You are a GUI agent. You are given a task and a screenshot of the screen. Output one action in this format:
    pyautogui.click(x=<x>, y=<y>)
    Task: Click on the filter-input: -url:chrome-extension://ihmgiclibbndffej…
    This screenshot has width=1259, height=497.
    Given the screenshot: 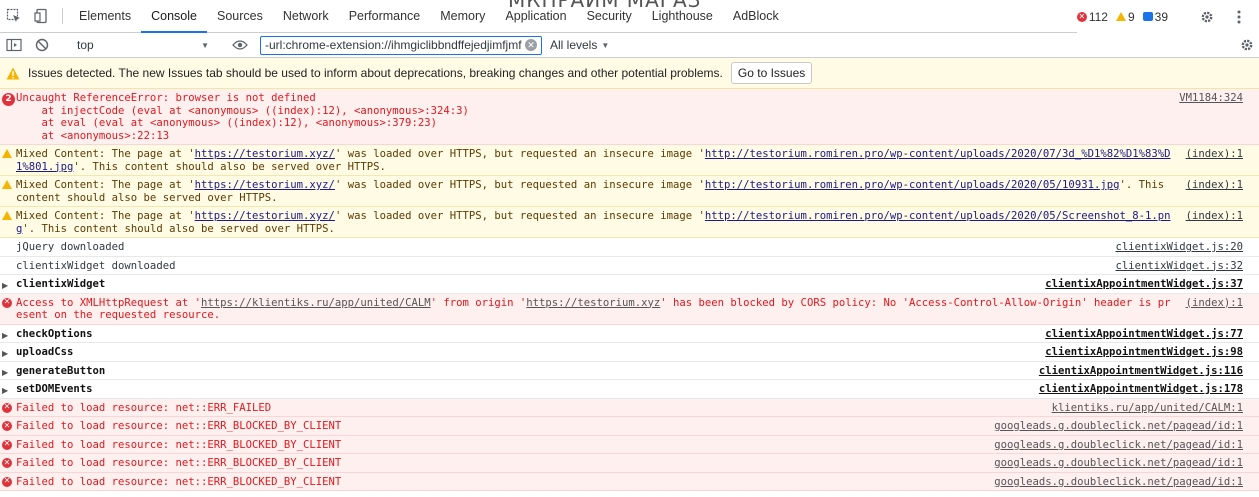 What is the action you would take?
    pyautogui.click(x=401, y=45)
    